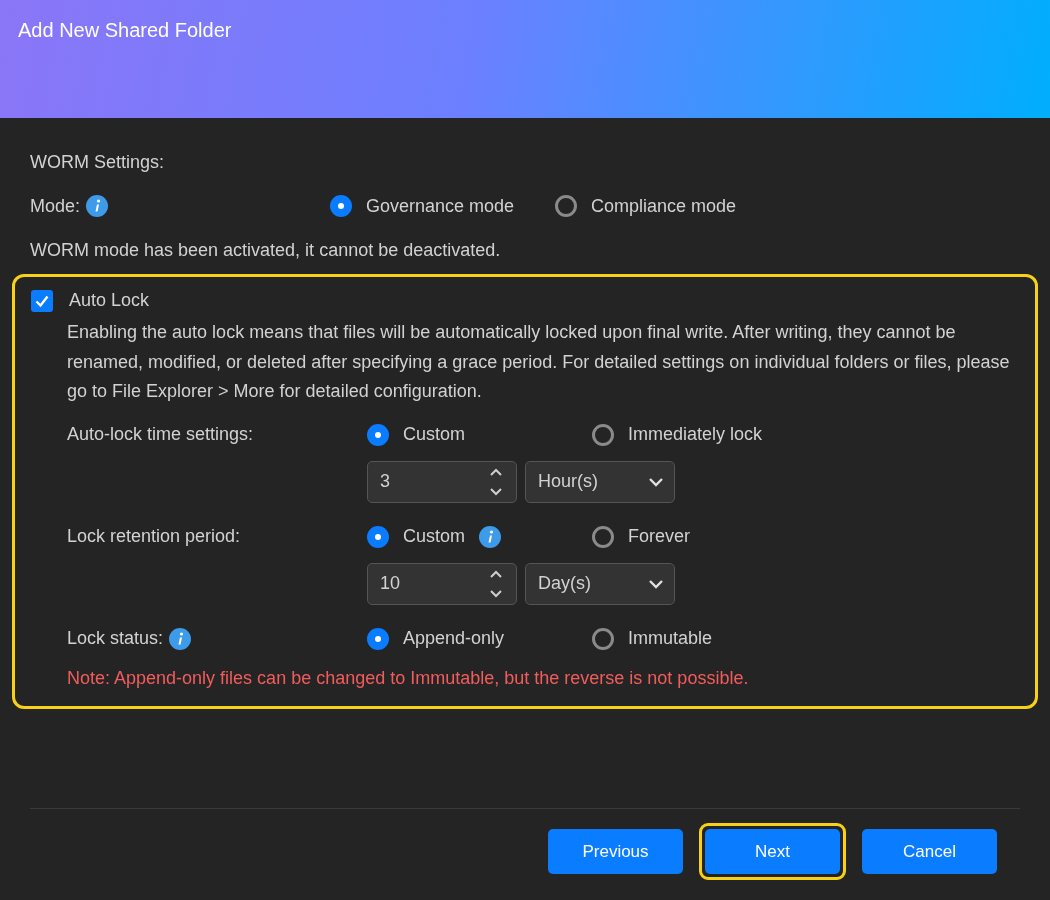 This screenshot has width=1050, height=900. Describe the element at coordinates (454, 638) in the screenshot. I see `radio-label: Append-only` at that location.